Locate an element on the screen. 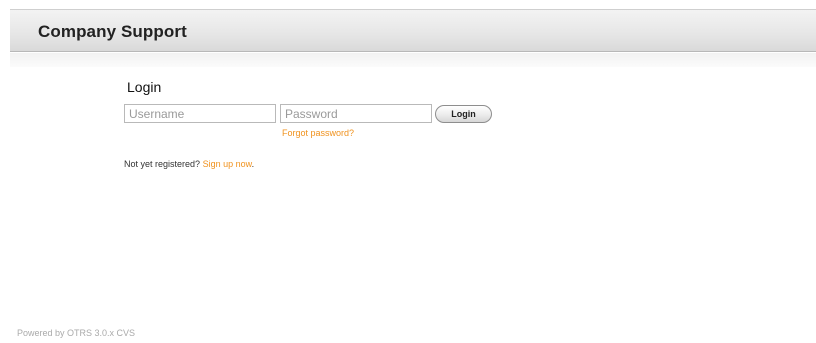  register-prompt-period: . is located at coordinates (253, 164).